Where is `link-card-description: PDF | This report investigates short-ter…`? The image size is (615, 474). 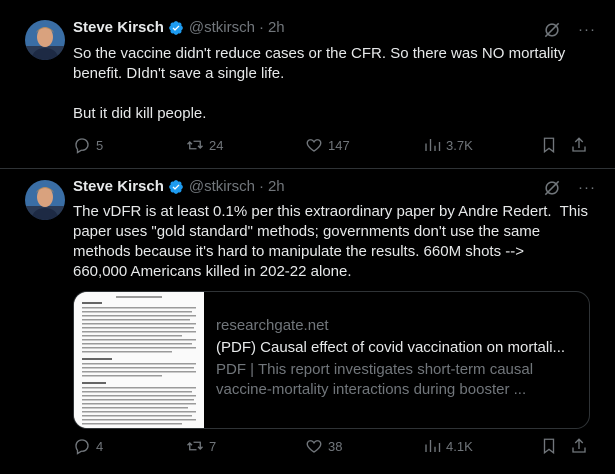
link-card-description: PDF | This report investigates short-ter… is located at coordinates (375, 379).